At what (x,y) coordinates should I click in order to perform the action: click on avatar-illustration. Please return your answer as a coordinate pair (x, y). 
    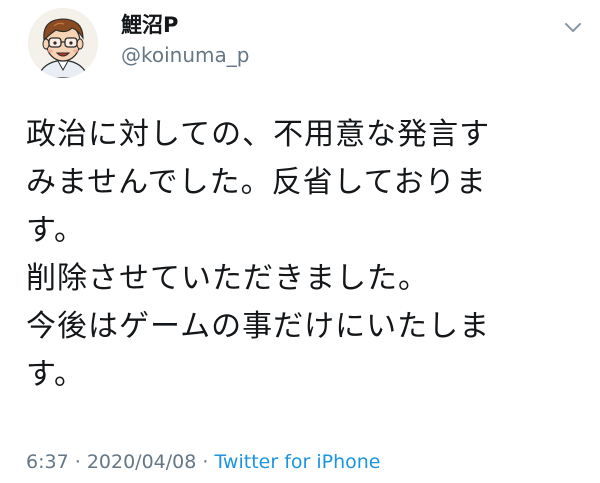
    Looking at the image, I should click on (63, 43).